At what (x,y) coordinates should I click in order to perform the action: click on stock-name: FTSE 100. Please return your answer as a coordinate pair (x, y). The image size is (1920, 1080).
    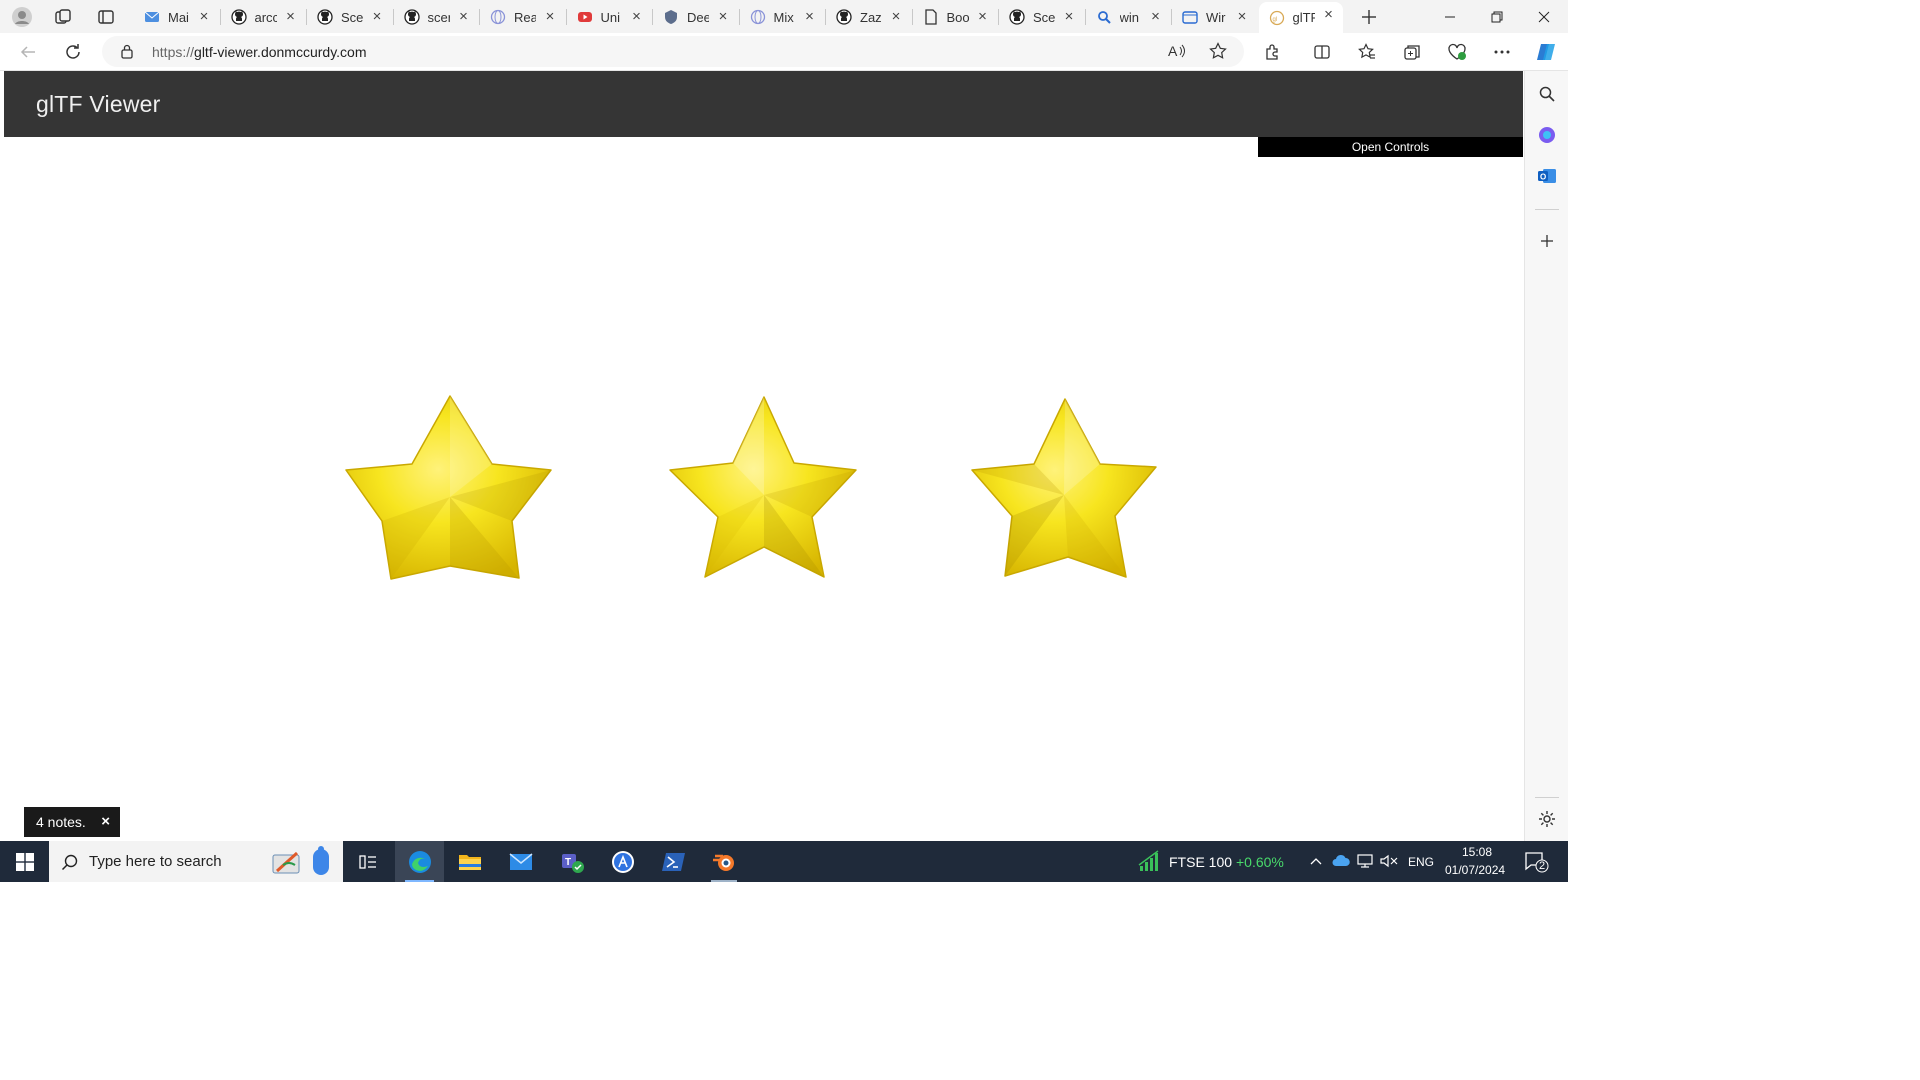
    Looking at the image, I should click on (1200, 862).